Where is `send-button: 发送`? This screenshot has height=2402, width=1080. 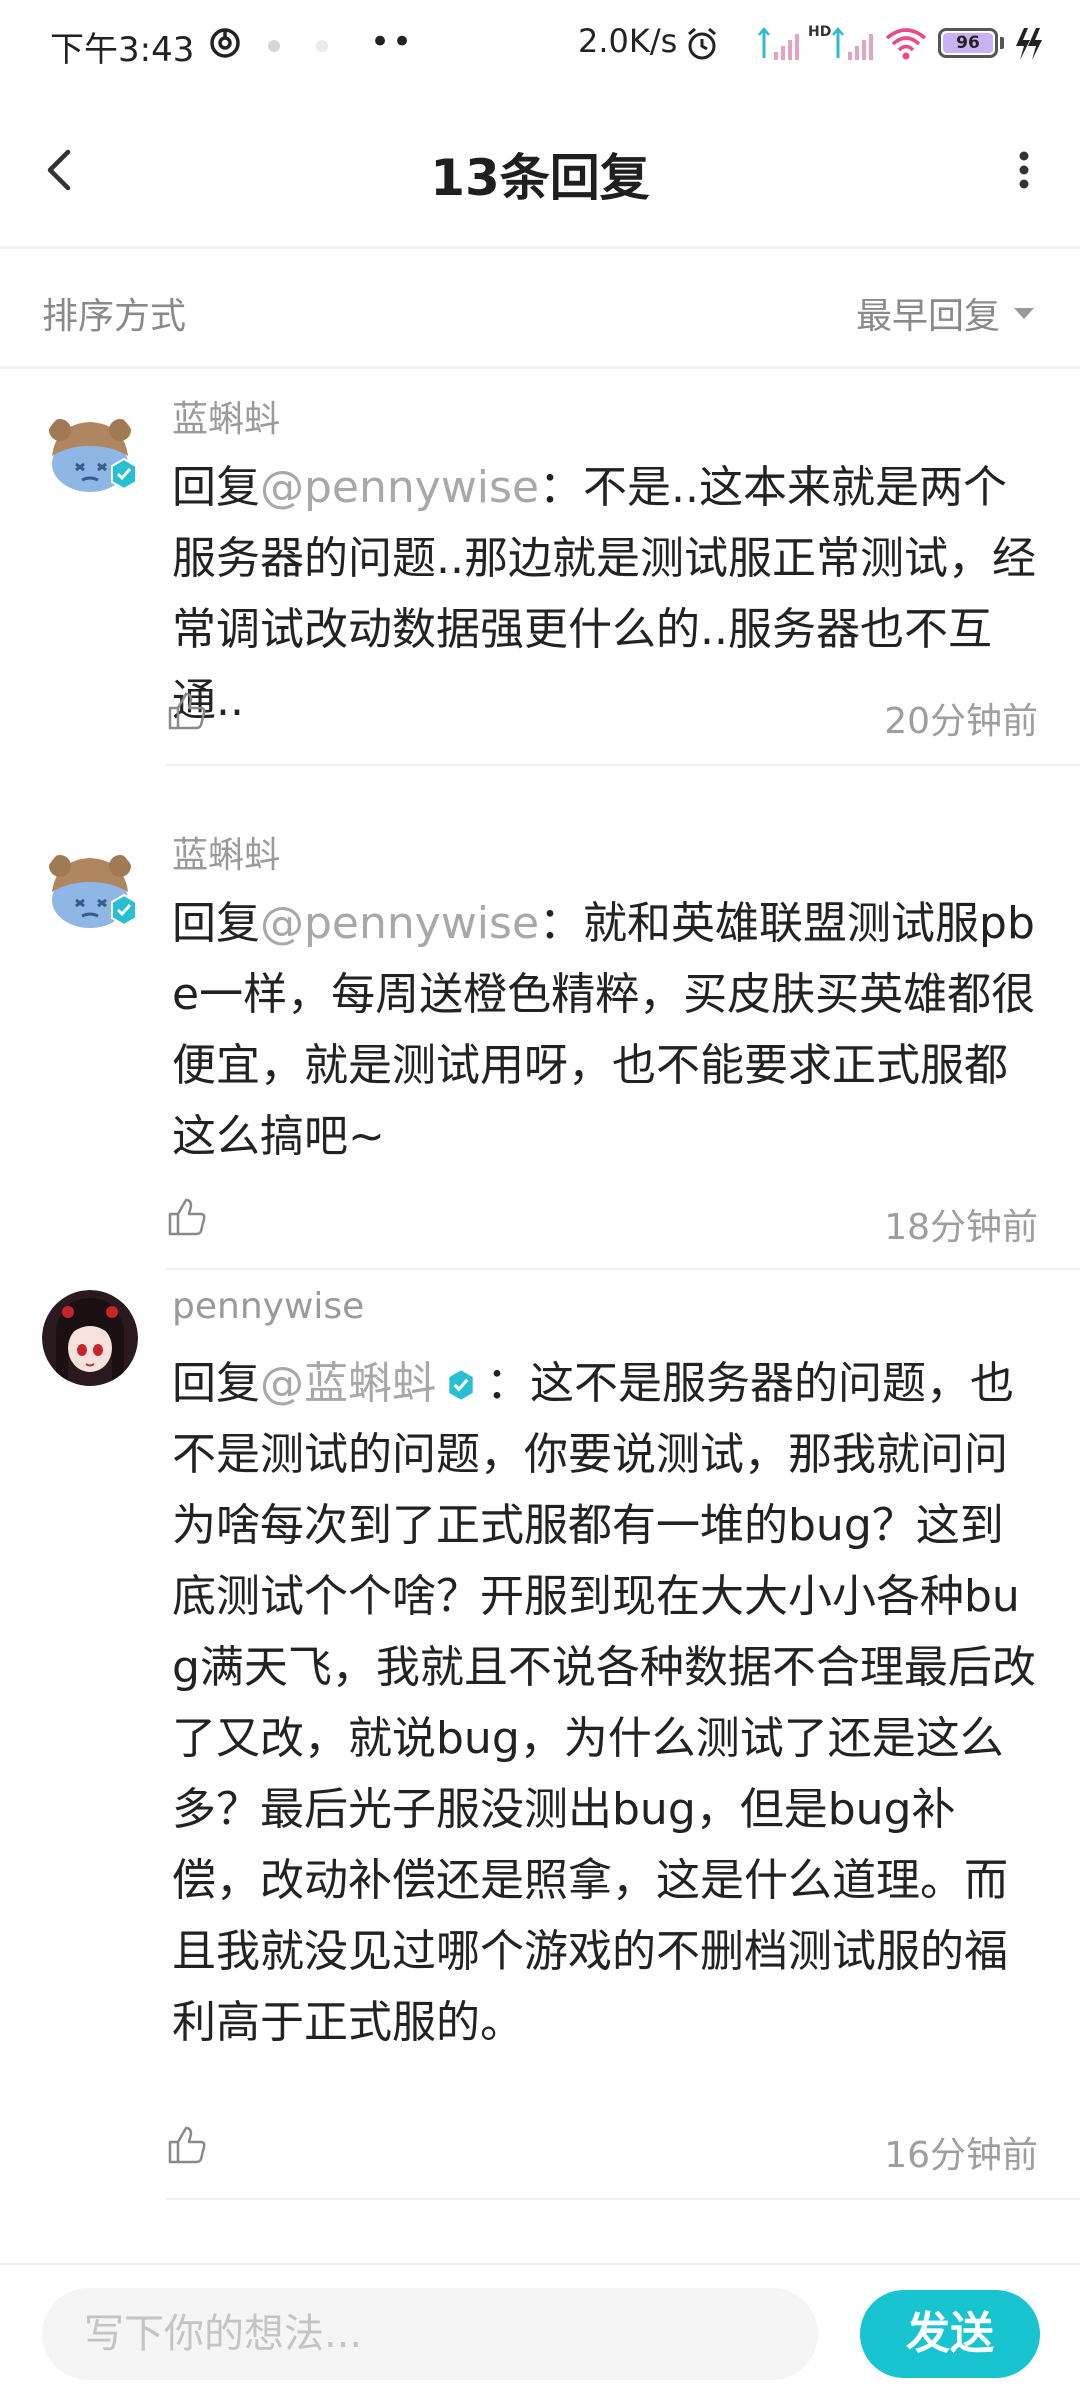
send-button: 发送 is located at coordinates (950, 2334).